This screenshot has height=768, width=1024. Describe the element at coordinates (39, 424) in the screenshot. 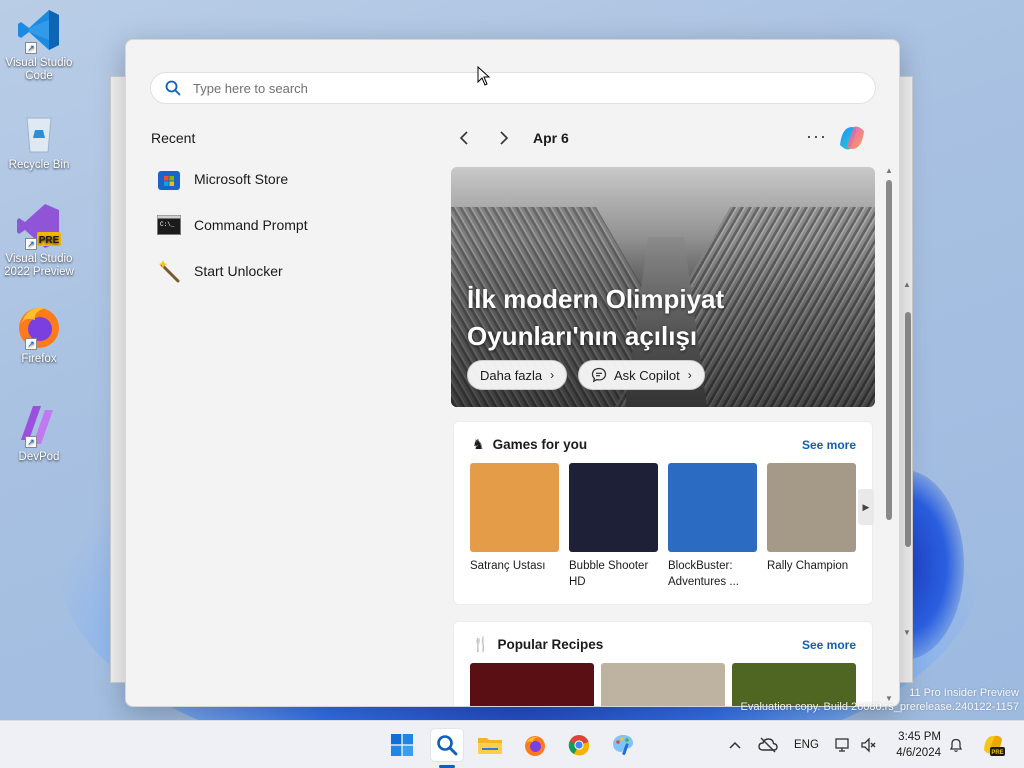

I see `devpod-icon: ↗` at that location.